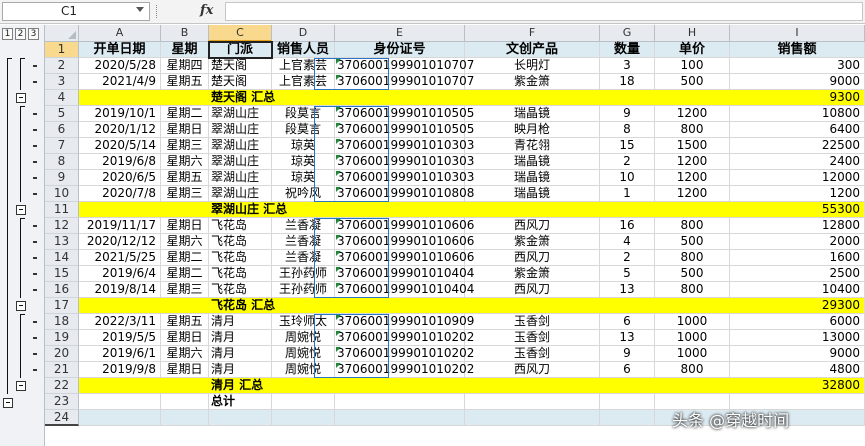 The height and width of the screenshot is (446, 865). Describe the element at coordinates (797, 242) in the screenshot. I see `cell-sales-amount: 2000` at that location.